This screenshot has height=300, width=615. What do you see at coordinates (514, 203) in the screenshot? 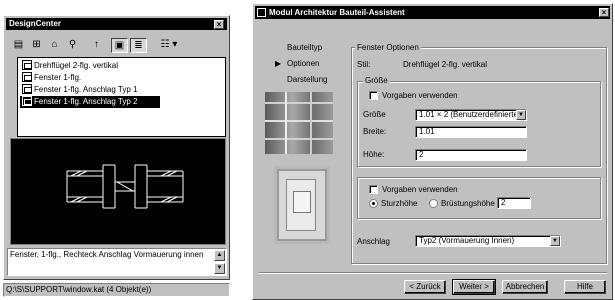
I see `hoehe2-input: 2` at bounding box center [514, 203].